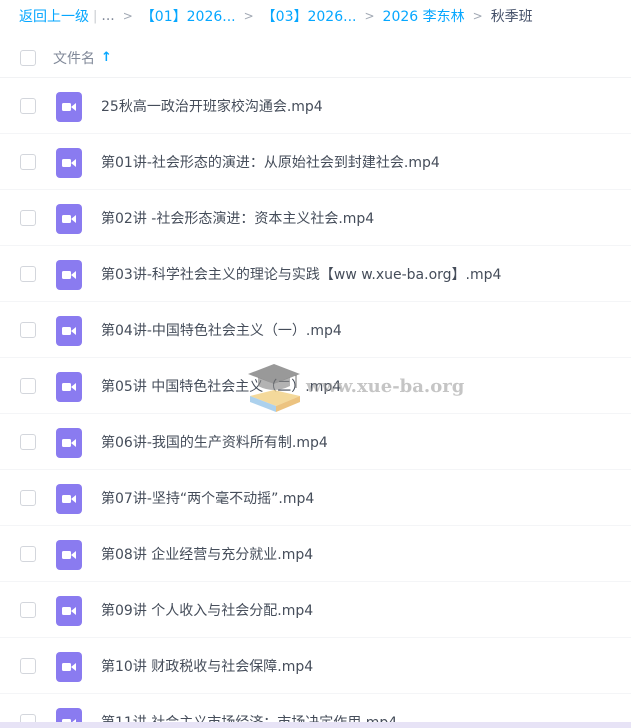 The image size is (631, 728). What do you see at coordinates (28, 57) in the screenshot?
I see `select-all-checkbox` at bounding box center [28, 57].